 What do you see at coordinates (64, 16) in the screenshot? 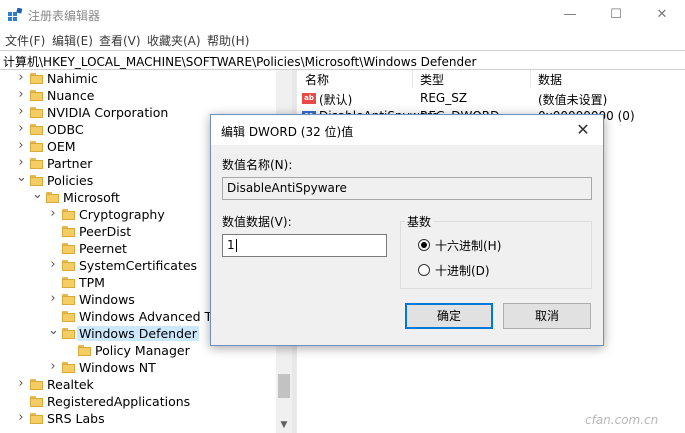
I see `window-title: 注册表编辑器` at bounding box center [64, 16].